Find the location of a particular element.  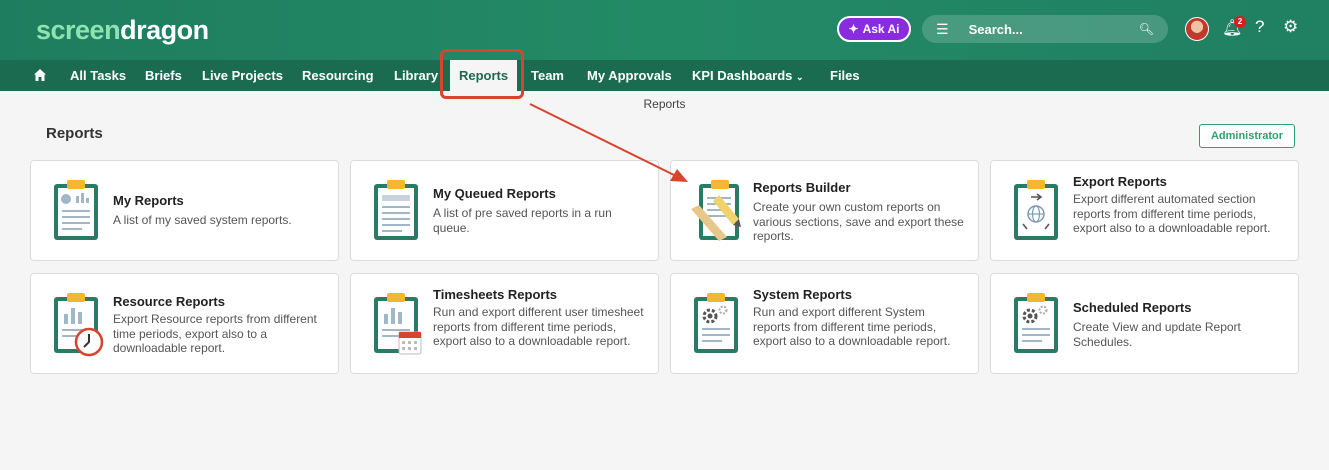

sparkle-icon: ✦ is located at coordinates (853, 29).